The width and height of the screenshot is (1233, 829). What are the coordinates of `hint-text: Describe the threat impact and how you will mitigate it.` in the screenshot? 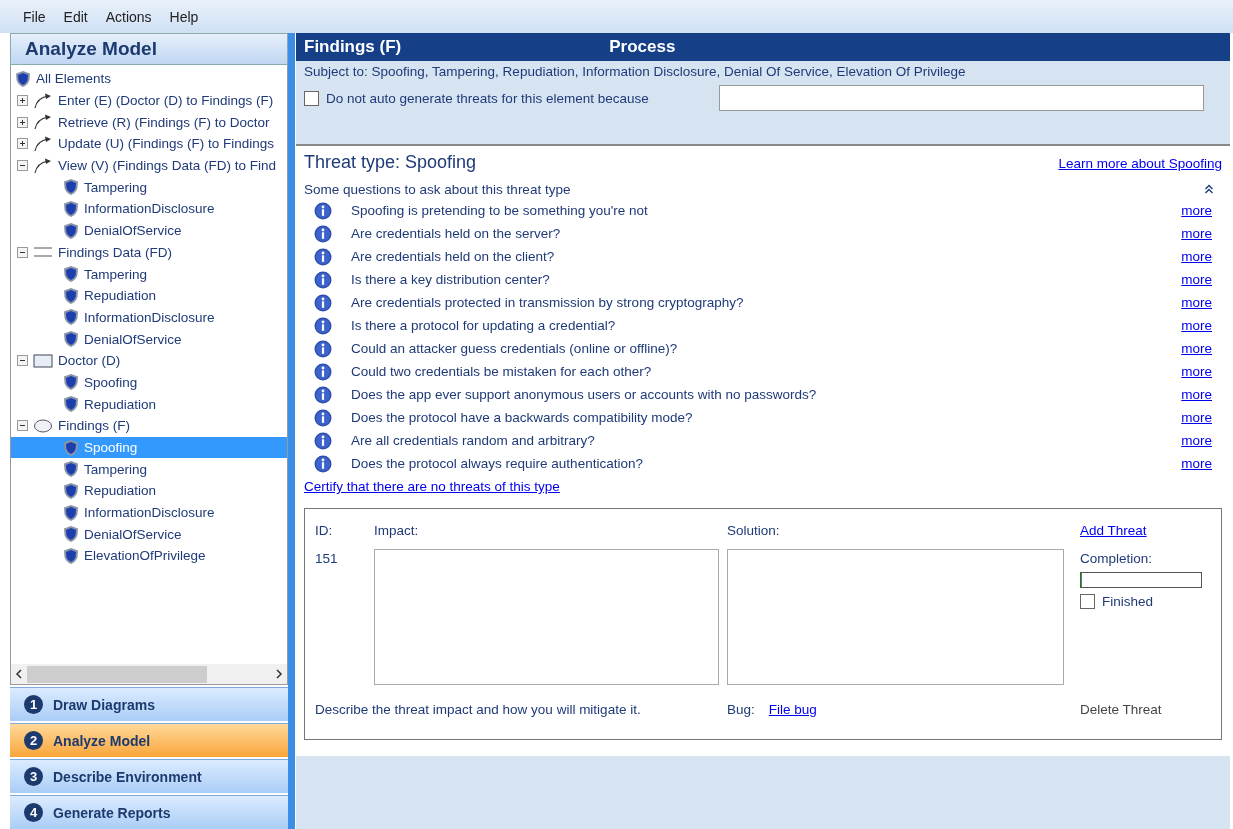 It's located at (478, 709).